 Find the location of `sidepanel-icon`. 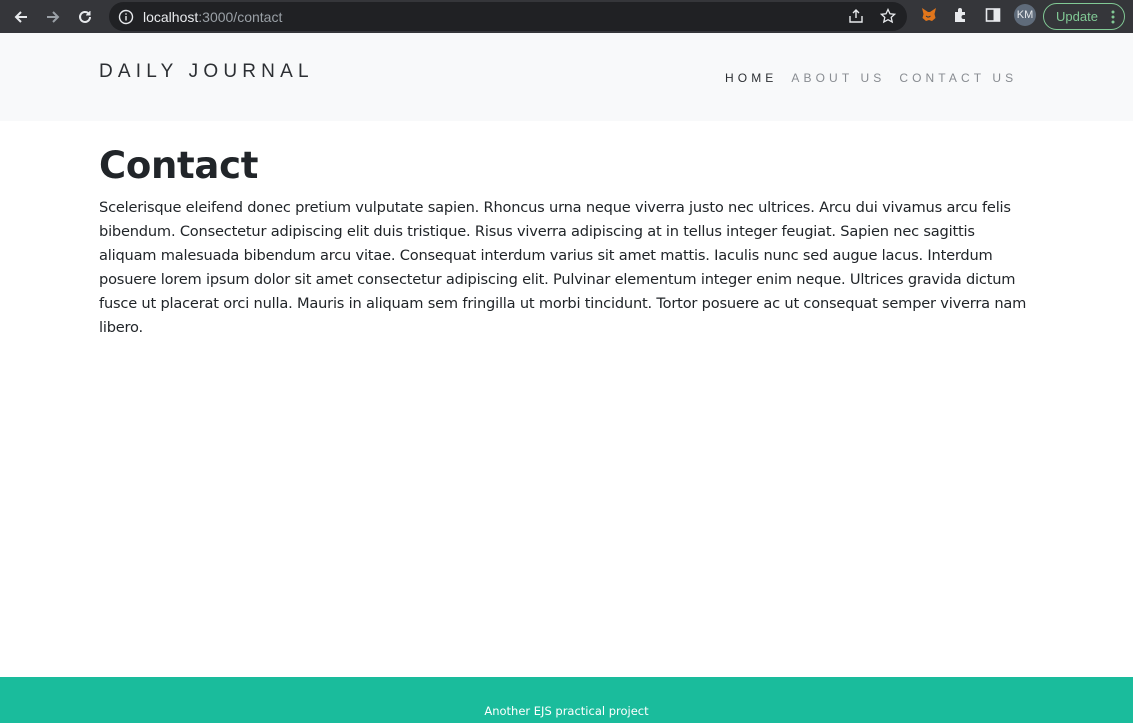

sidepanel-icon is located at coordinates (993, 15).